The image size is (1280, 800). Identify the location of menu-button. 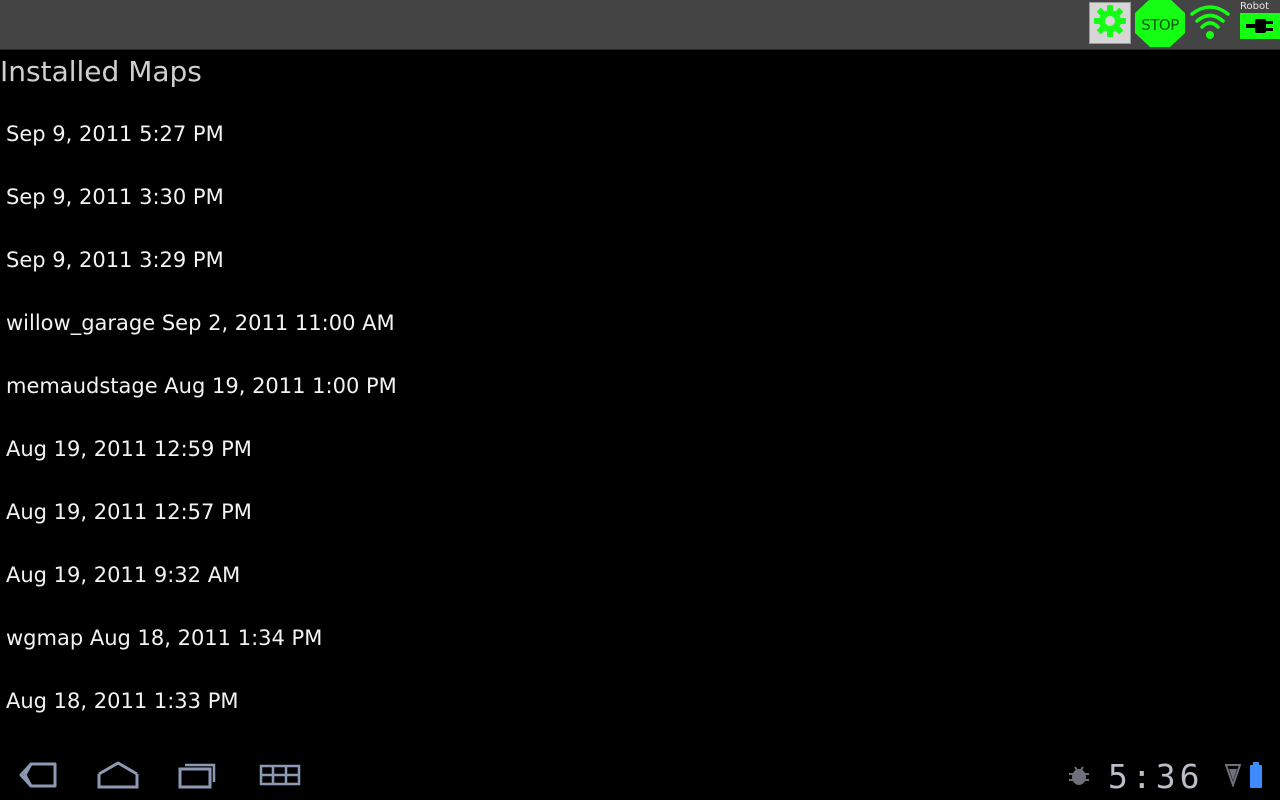
(280, 777).